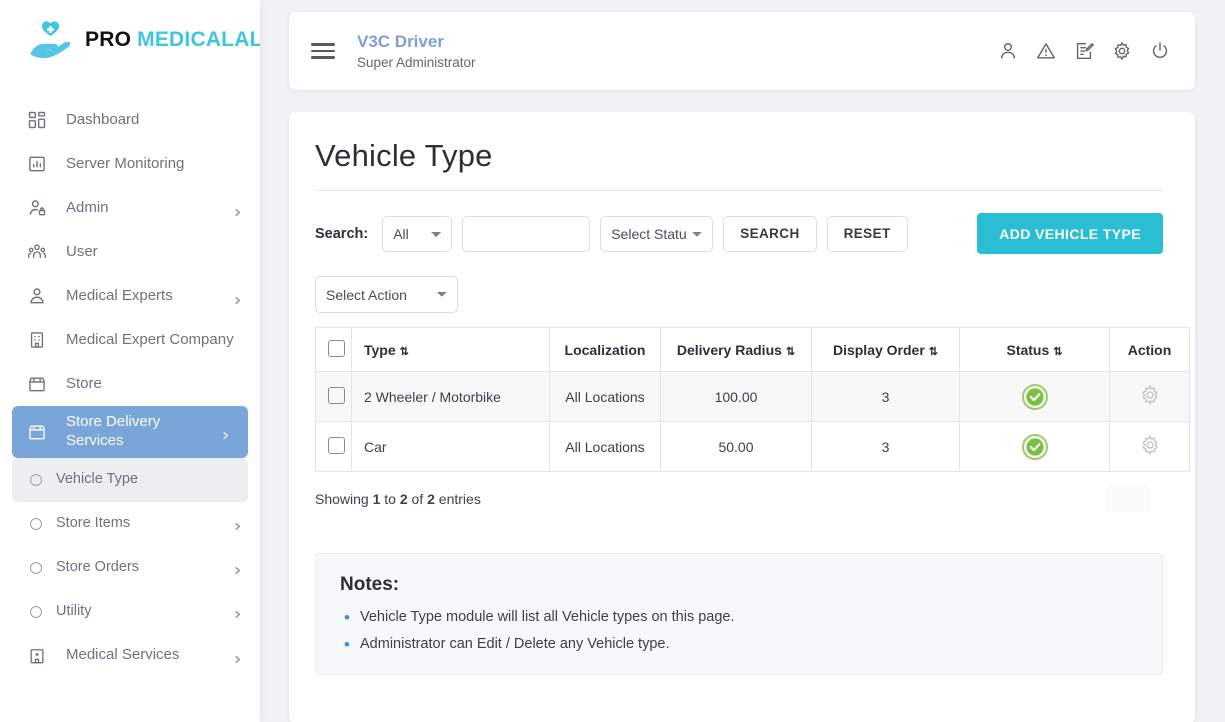 The image size is (1225, 722). What do you see at coordinates (97, 479) in the screenshot?
I see `sidebar-item-label: Vehicle Type` at bounding box center [97, 479].